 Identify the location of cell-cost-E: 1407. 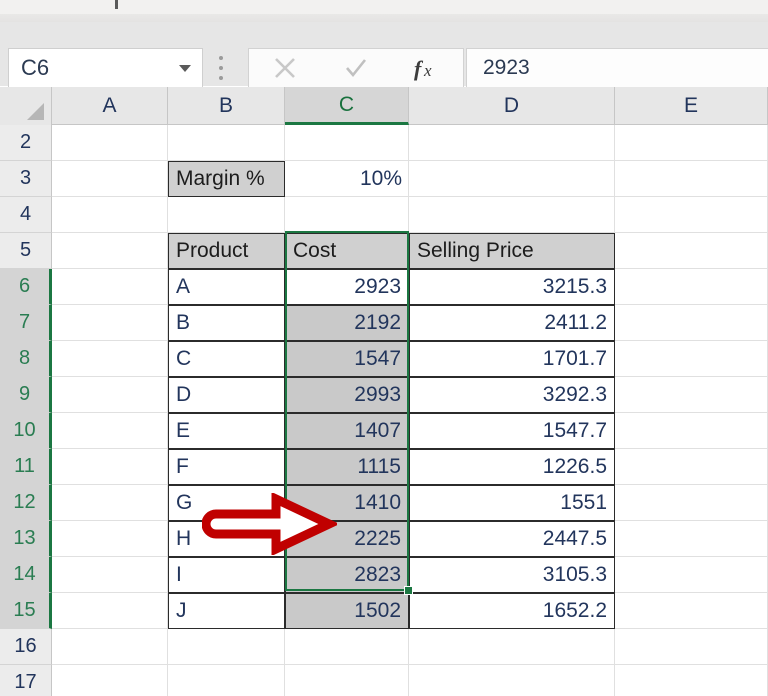
(347, 431).